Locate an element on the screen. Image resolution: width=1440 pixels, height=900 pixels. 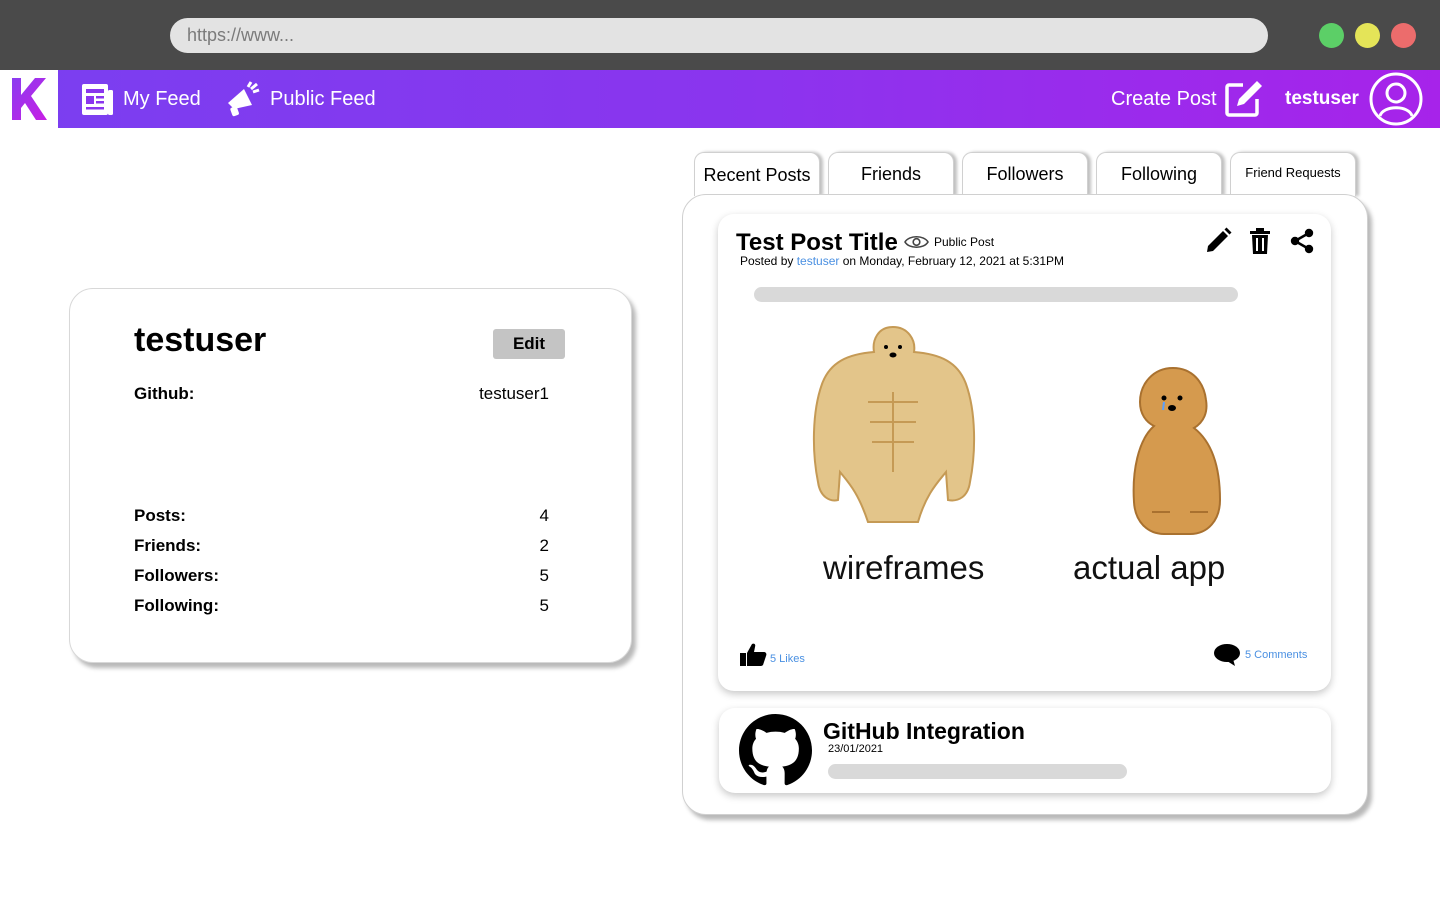
profile-username: testuser is located at coordinates (200, 340).